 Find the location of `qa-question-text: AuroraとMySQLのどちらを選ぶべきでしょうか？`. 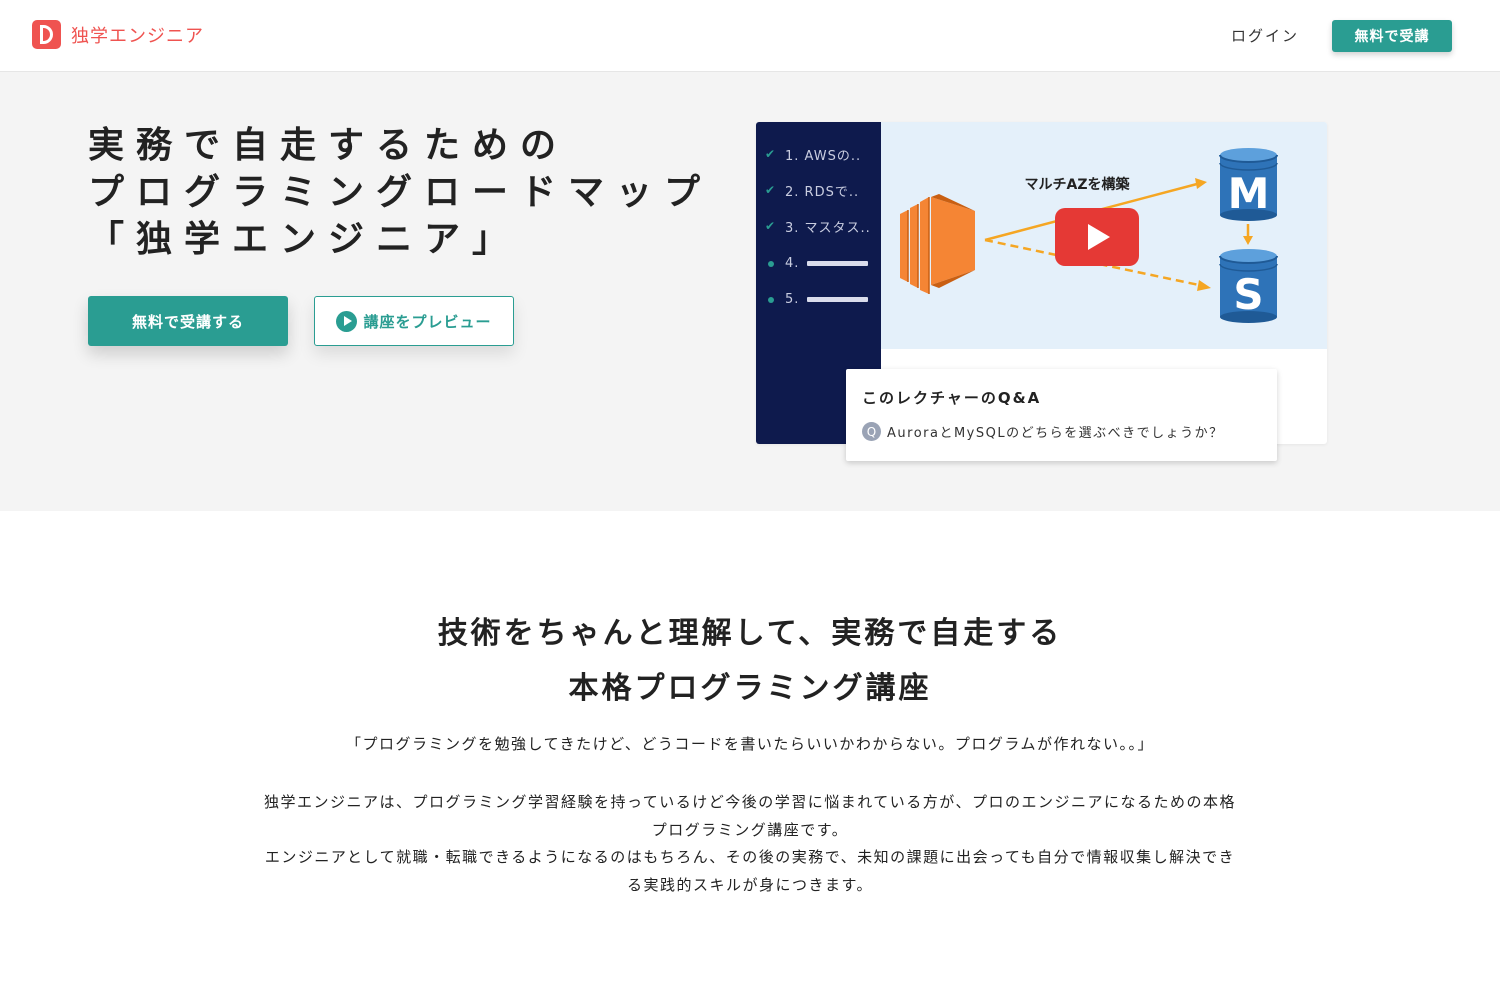

qa-question-text: AuroraとMySQLのどちらを選ぶべきでしょうか？ is located at coordinates (1055, 433).